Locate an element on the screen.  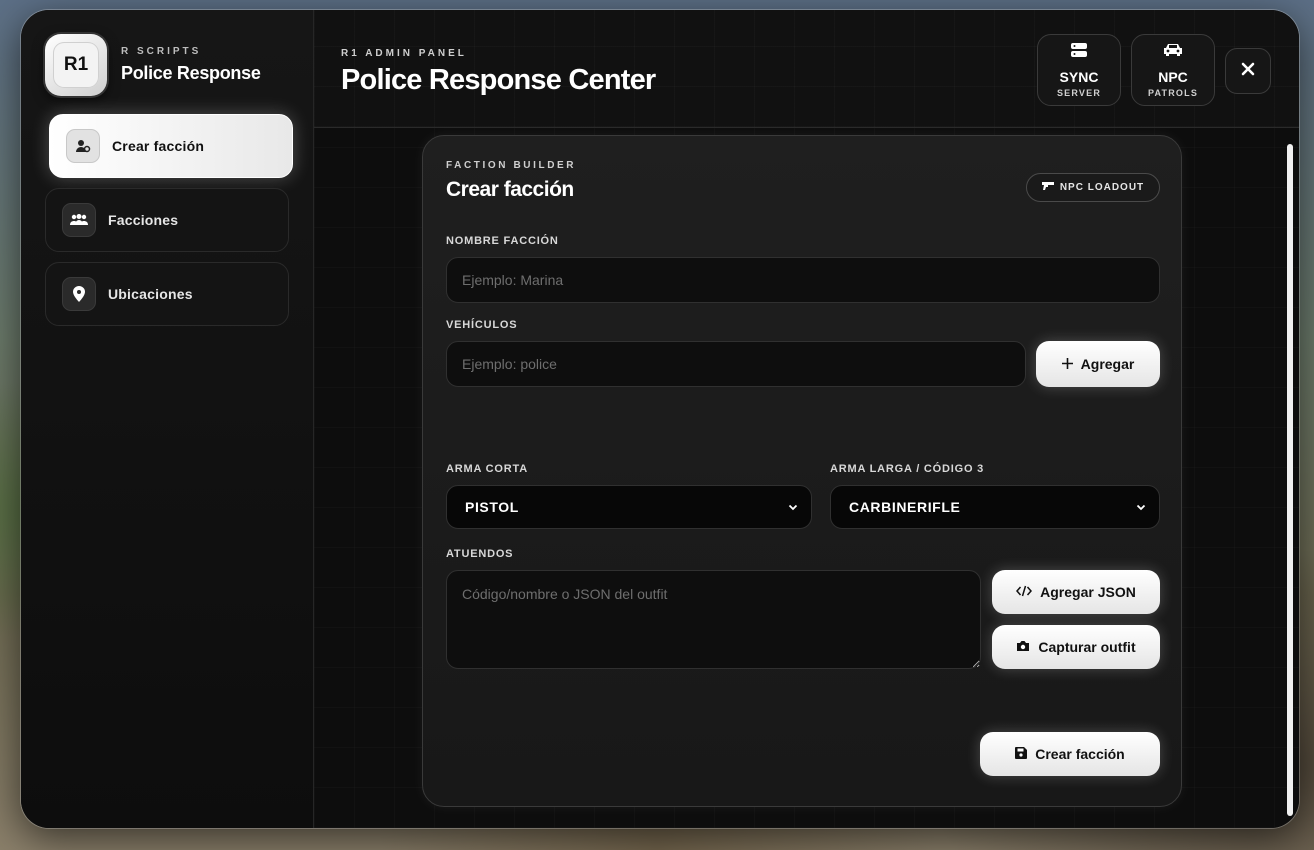
sync-label: SYNC is located at coordinates (1079, 77).